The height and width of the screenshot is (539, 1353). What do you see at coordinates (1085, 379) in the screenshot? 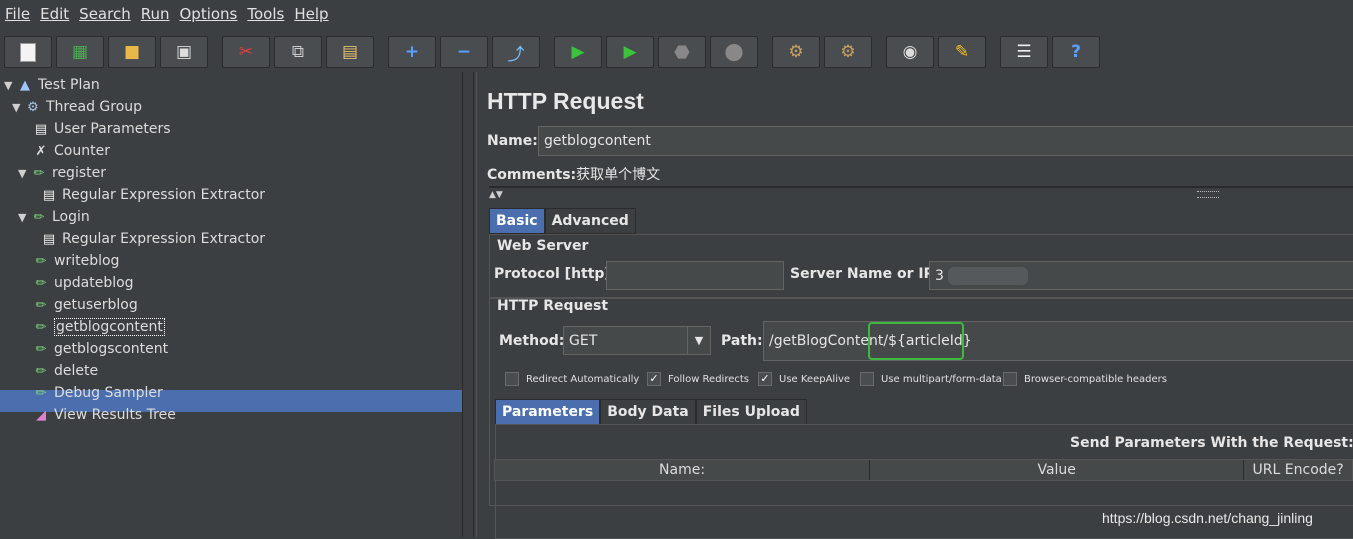
I see `checkbox-browser-compatible: Browser-compatible headers` at bounding box center [1085, 379].